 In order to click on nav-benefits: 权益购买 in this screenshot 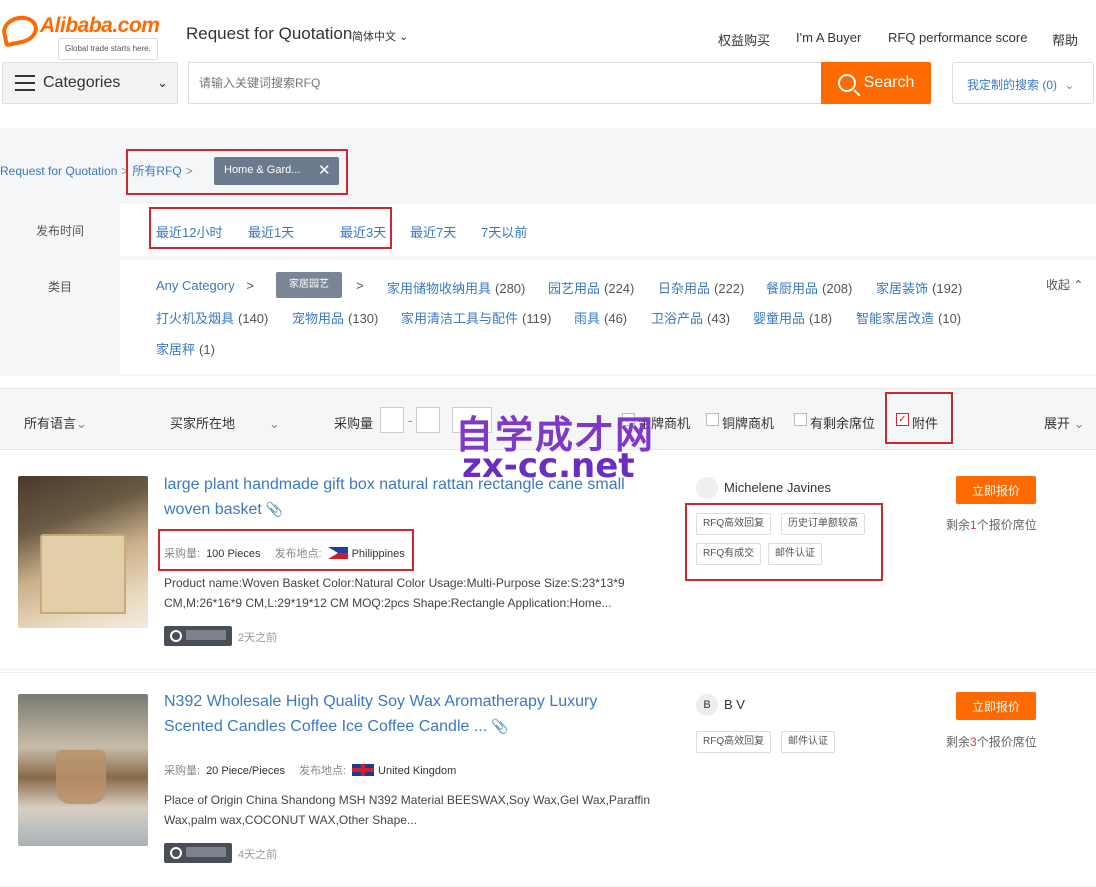, I will do `click(744, 39)`.